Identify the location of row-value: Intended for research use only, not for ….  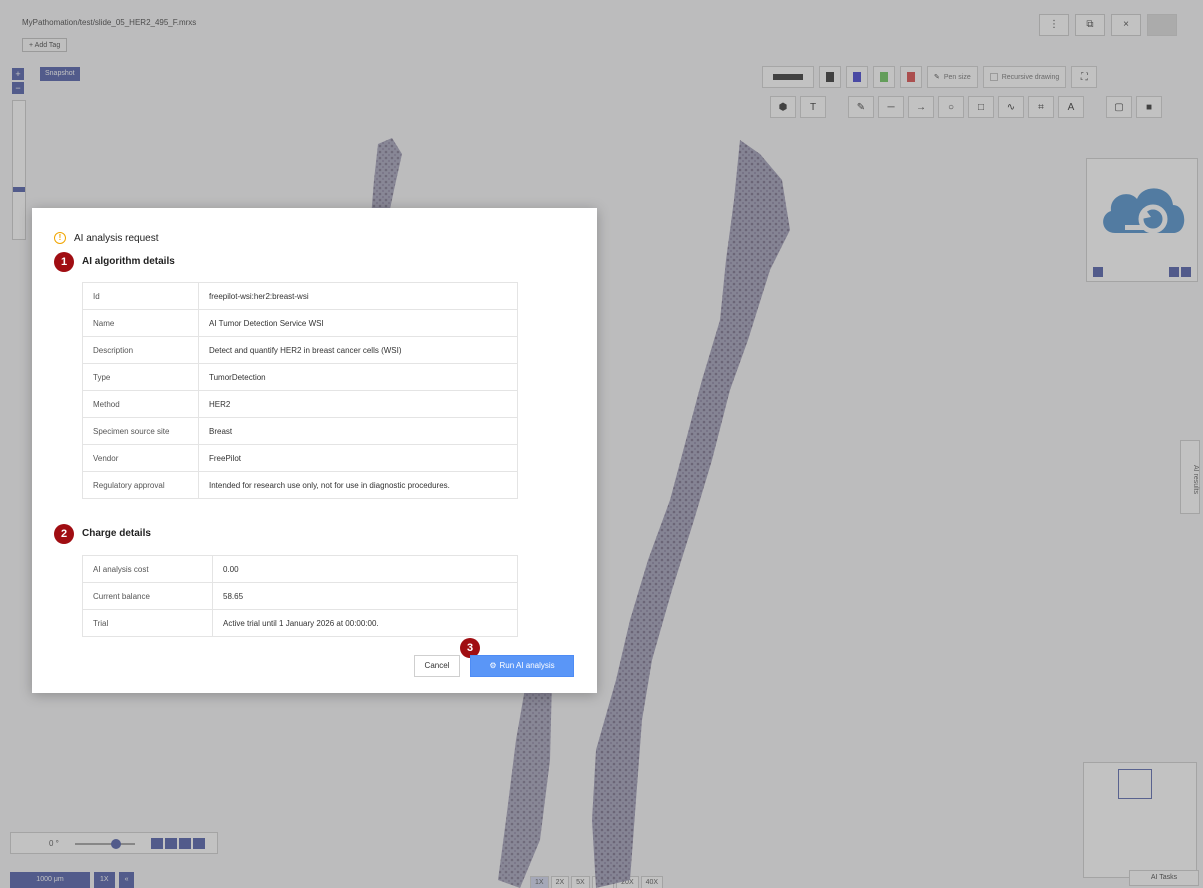
(358, 485).